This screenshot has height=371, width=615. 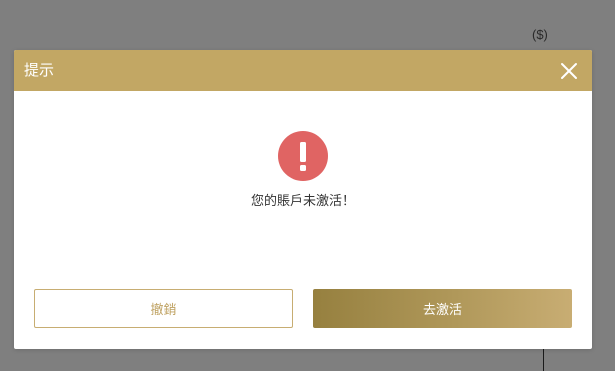 What do you see at coordinates (303, 156) in the screenshot?
I see `exclamation-icon` at bounding box center [303, 156].